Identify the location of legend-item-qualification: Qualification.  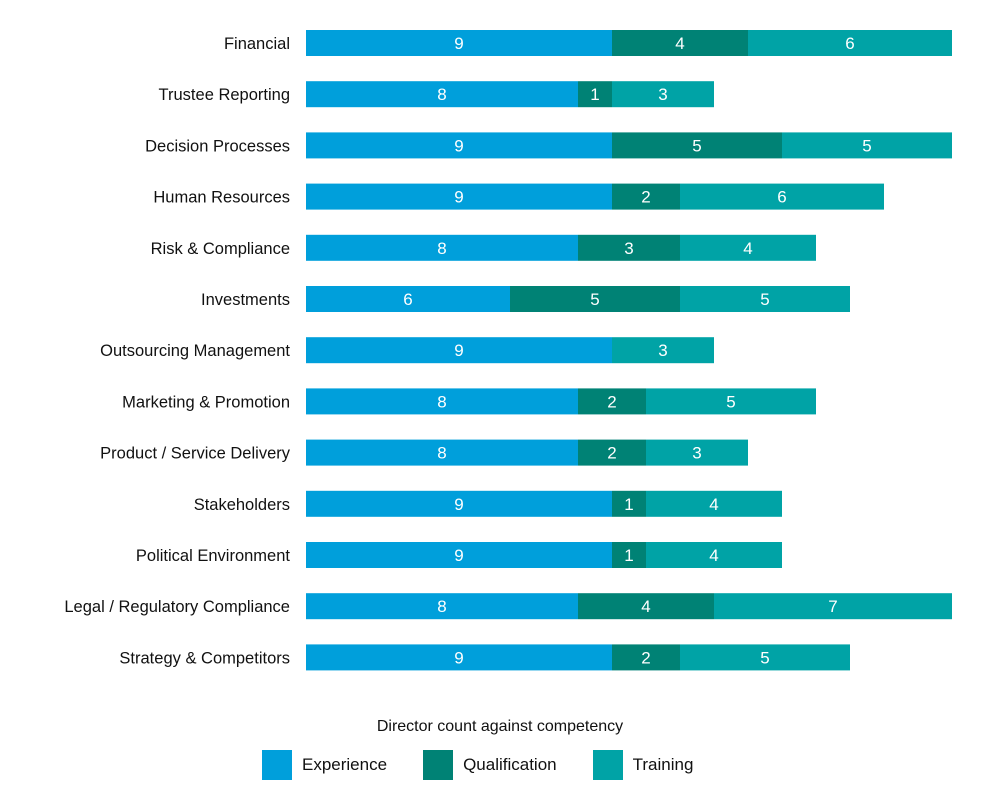
(490, 765).